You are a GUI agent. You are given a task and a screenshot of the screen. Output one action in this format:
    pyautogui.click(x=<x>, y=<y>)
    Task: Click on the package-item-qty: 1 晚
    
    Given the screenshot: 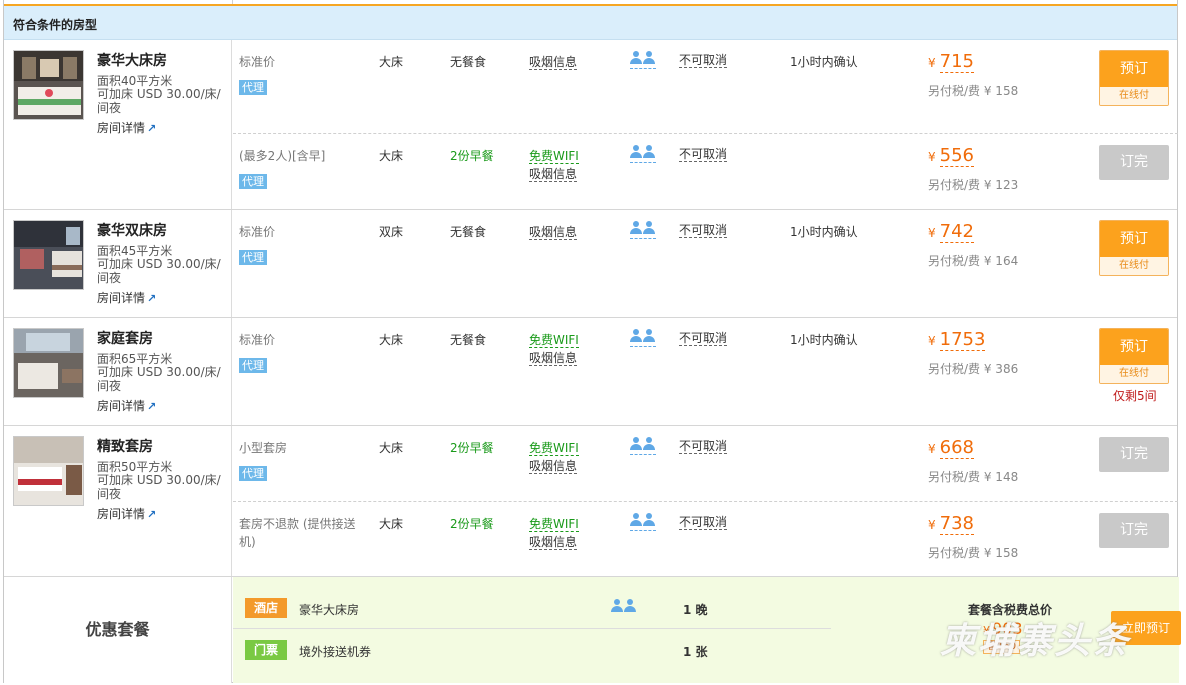 What is the action you would take?
    pyautogui.click(x=695, y=610)
    